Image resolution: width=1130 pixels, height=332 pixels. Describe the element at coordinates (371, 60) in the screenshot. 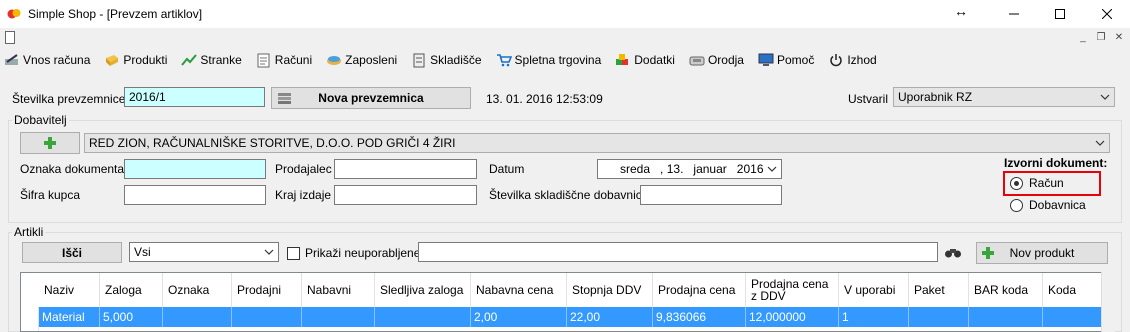

I see `menu-label: Zaposleni` at that location.